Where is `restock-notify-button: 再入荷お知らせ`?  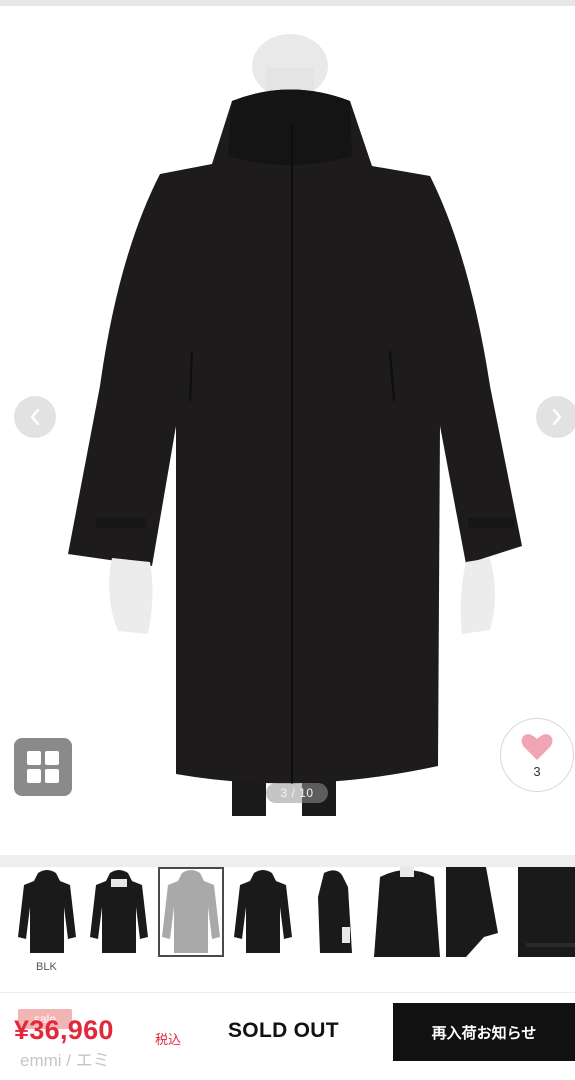 restock-notify-button: 再入荷お知らせ is located at coordinates (484, 1032).